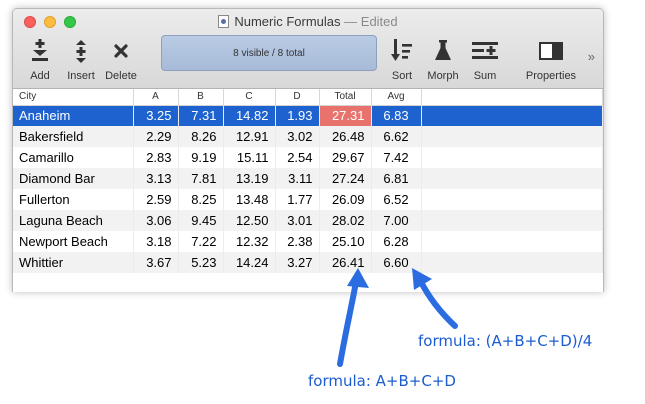 This screenshot has height=404, width=645. I want to click on cell-total: 26.09, so click(345, 199).